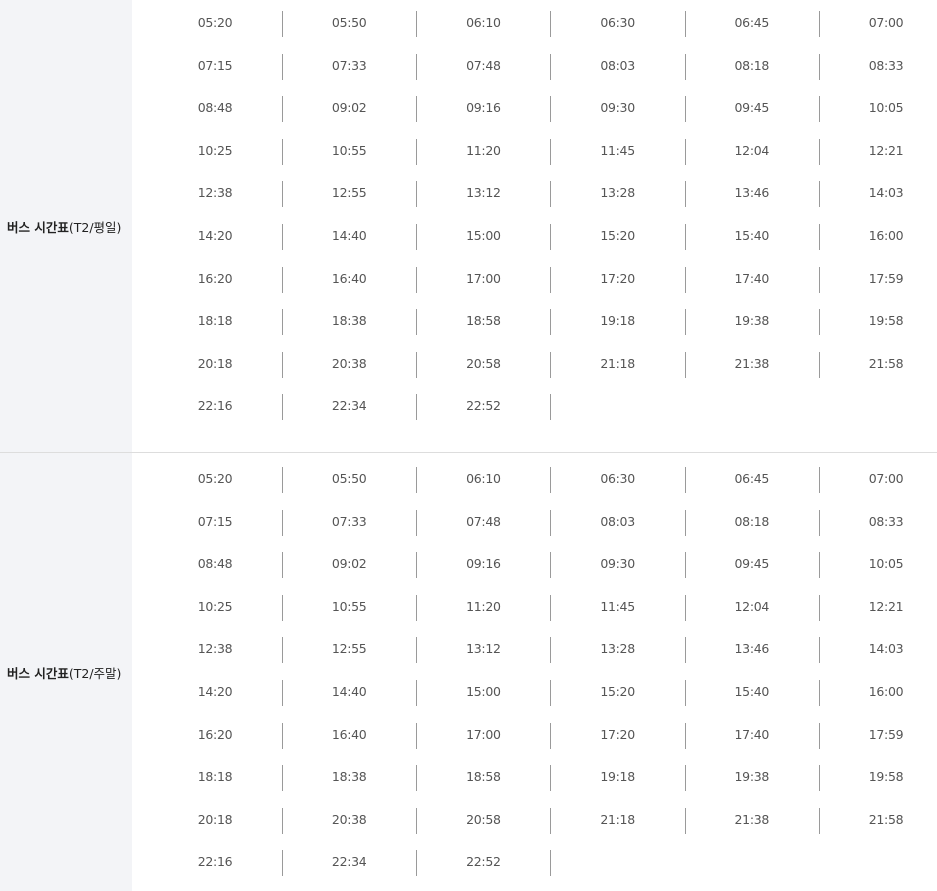 This screenshot has height=891, width=937. What do you see at coordinates (752, 819) in the screenshot?
I see `departure-time: 21:38` at bounding box center [752, 819].